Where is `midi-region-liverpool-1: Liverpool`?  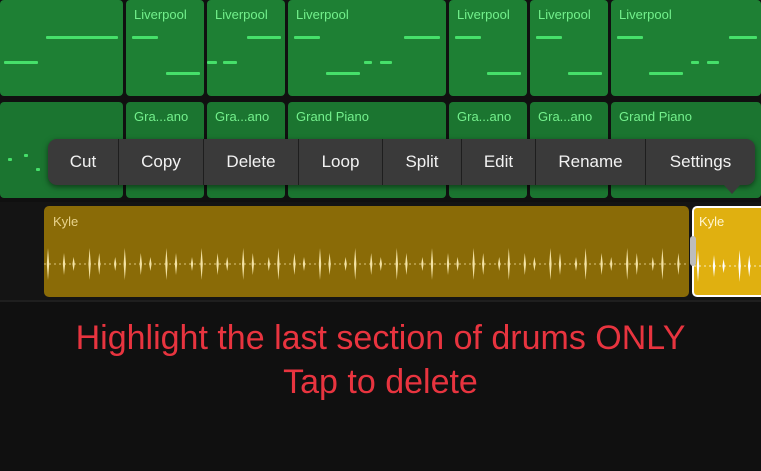
midi-region-liverpool-1: Liverpool is located at coordinates (165, 48).